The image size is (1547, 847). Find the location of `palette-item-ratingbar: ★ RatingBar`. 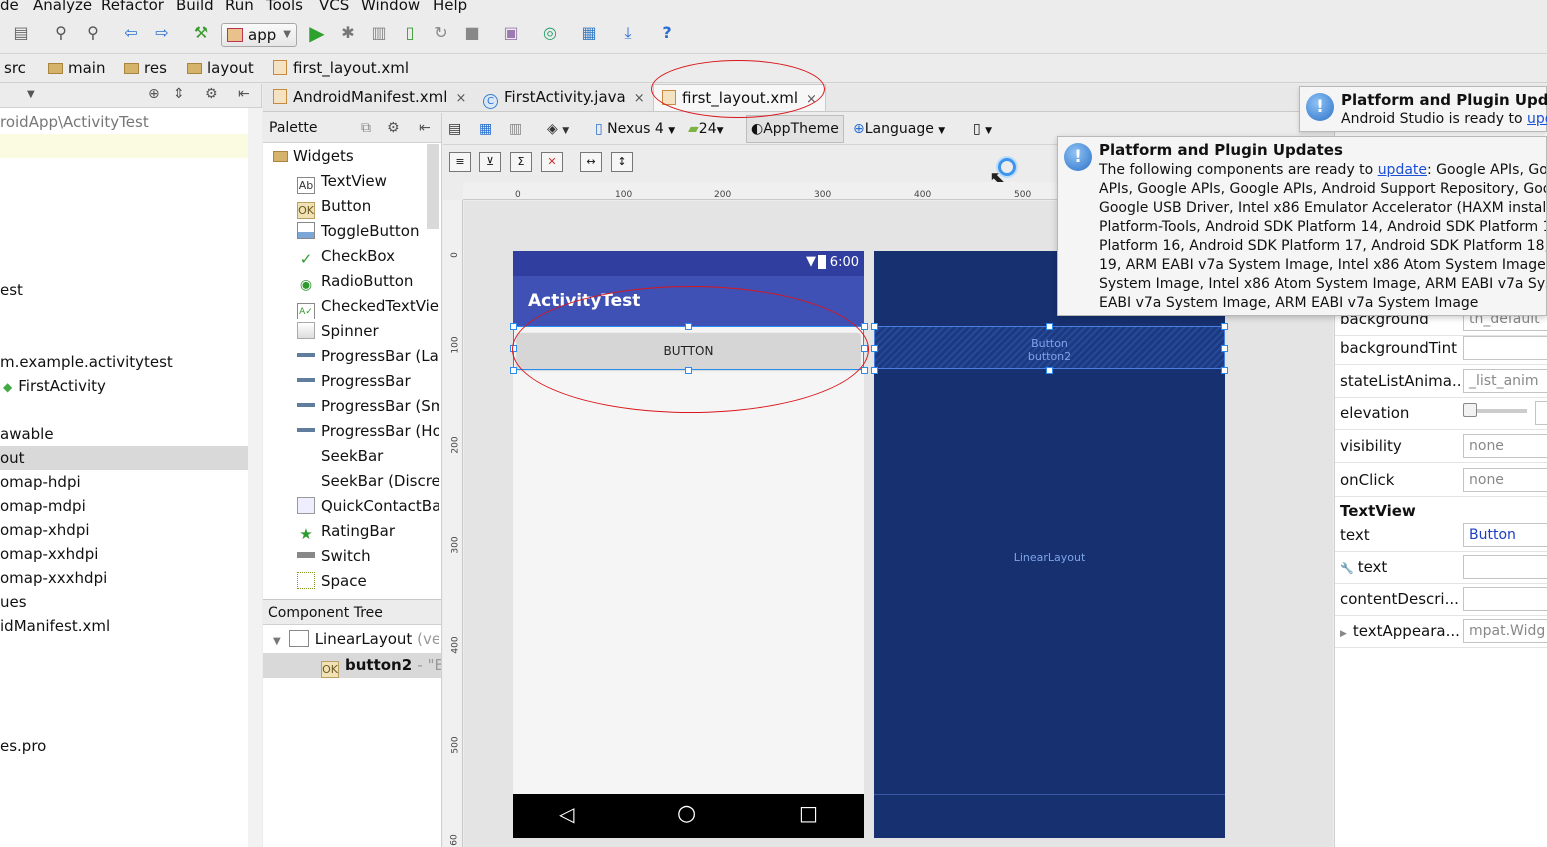

palette-item-ratingbar: ★ RatingBar is located at coordinates (351, 531).